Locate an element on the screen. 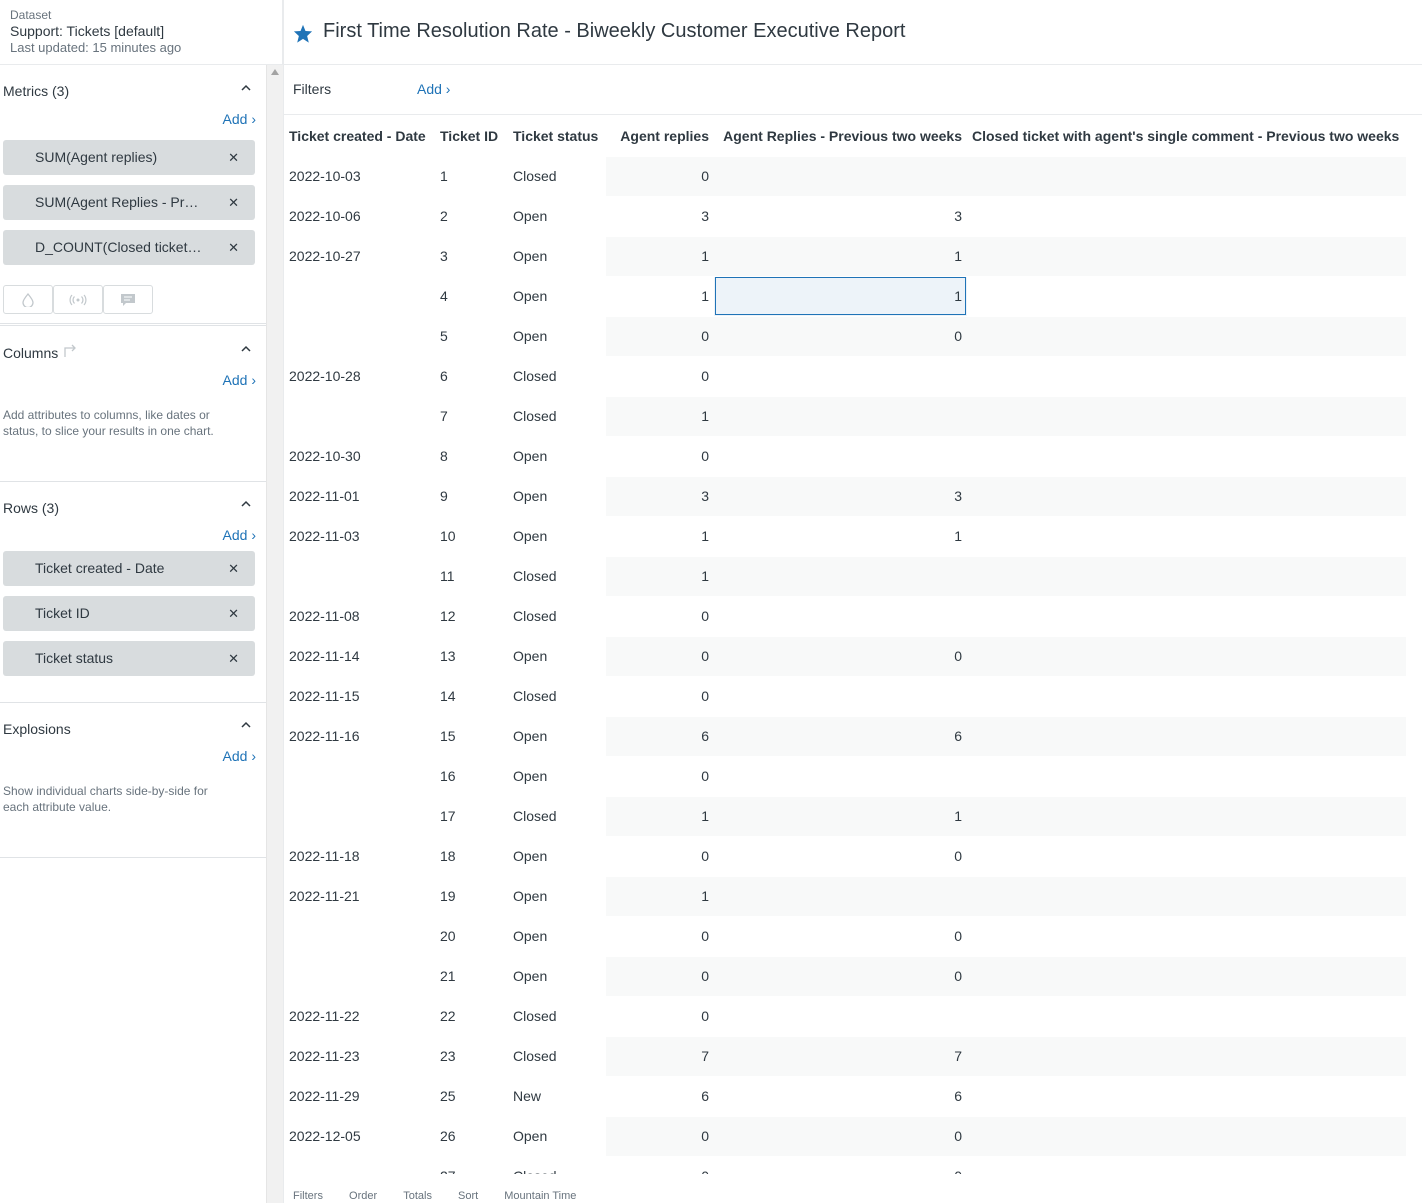 The width and height of the screenshot is (1422, 1203). cell-ticket-status: New is located at coordinates (557, 1096).